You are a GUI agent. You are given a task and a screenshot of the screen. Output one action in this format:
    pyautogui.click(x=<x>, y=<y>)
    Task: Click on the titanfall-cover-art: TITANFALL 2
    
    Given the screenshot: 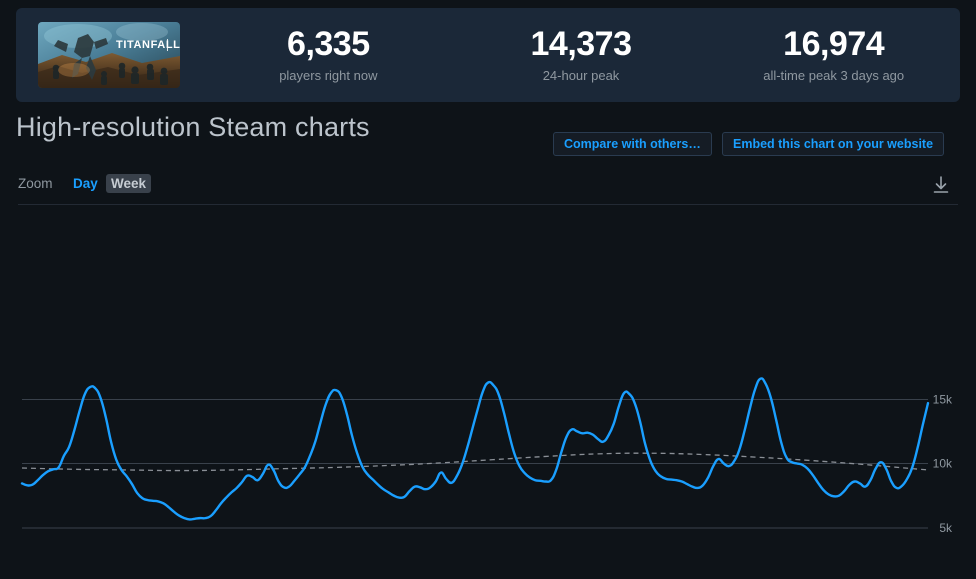 What is the action you would take?
    pyautogui.click(x=109, y=55)
    